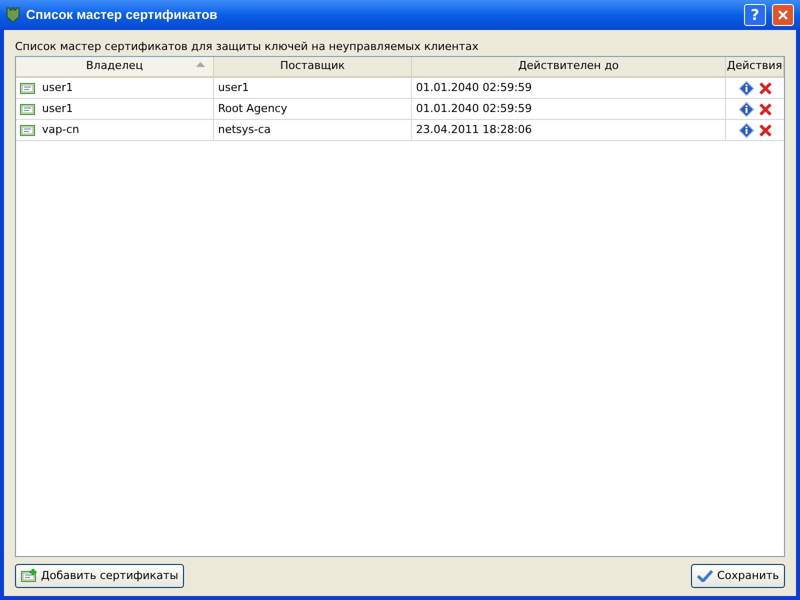 This screenshot has height=600, width=800. Describe the element at coordinates (244, 130) in the screenshot. I see `issuer-cell-text: netsys-ca` at that location.